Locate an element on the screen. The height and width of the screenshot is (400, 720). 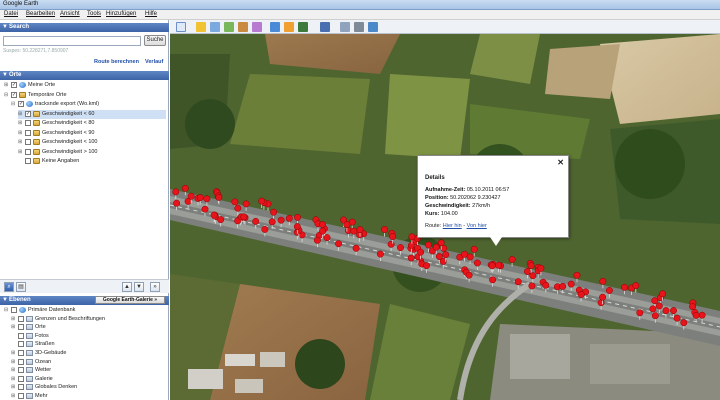
places-panel-header: ▼ Orte is located at coordinates (84, 75).